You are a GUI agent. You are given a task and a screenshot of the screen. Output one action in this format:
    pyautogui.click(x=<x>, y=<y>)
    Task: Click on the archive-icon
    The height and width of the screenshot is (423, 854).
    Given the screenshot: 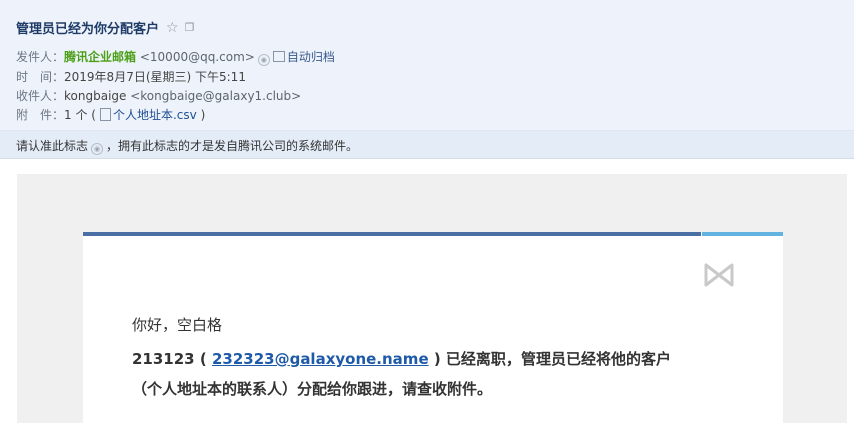 What is the action you would take?
    pyautogui.click(x=278, y=56)
    